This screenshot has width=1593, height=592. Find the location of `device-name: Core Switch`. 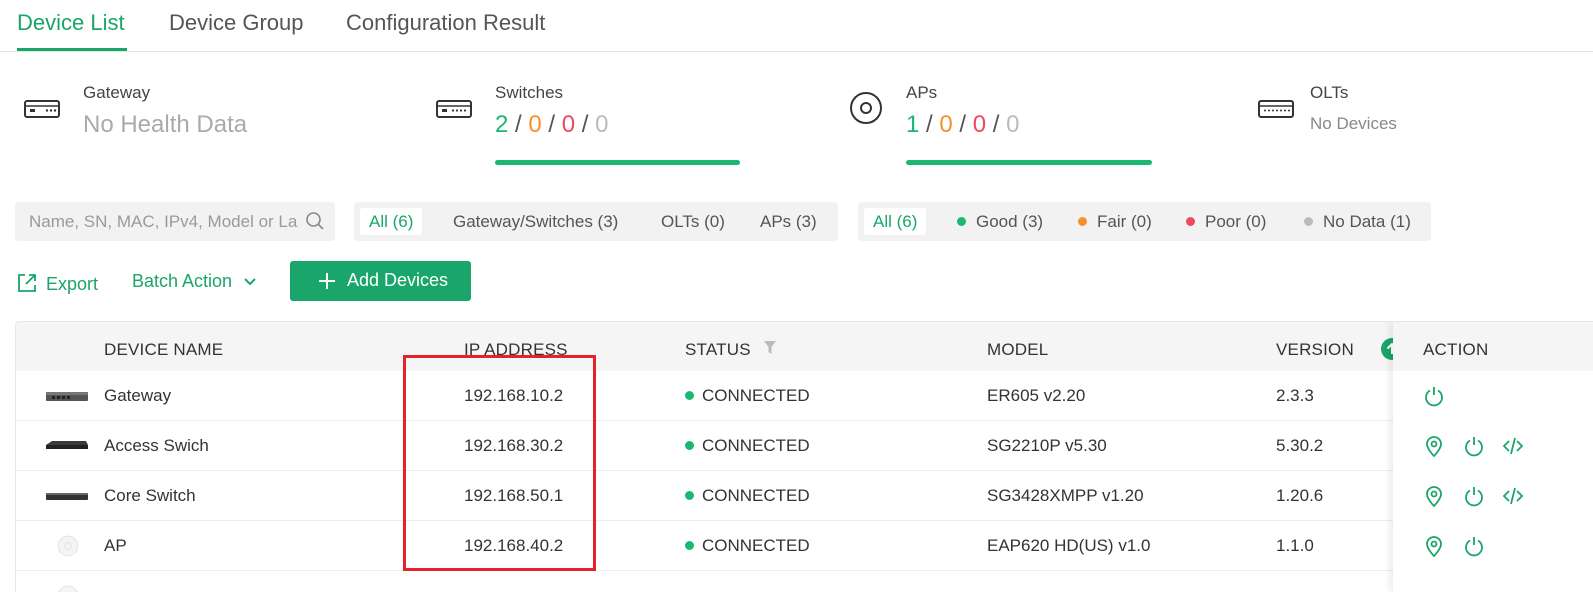

device-name: Core Switch is located at coordinates (150, 496).